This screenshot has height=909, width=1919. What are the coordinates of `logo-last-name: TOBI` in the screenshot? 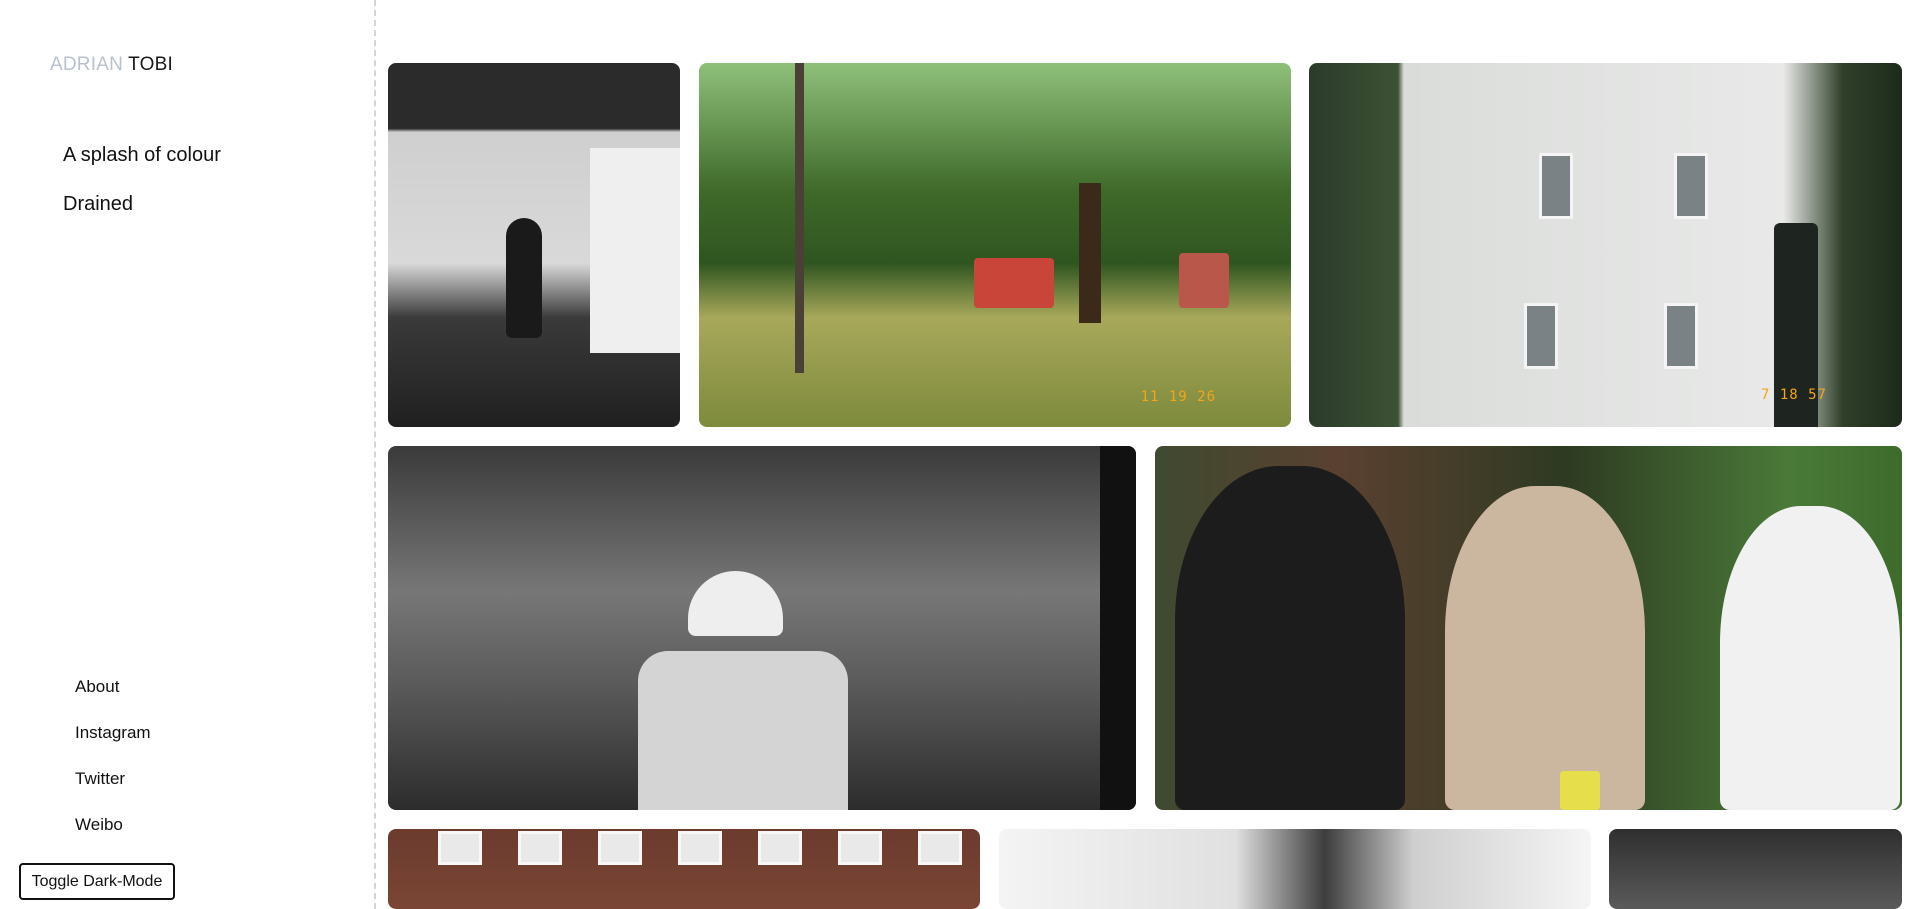 It's located at (150, 64).